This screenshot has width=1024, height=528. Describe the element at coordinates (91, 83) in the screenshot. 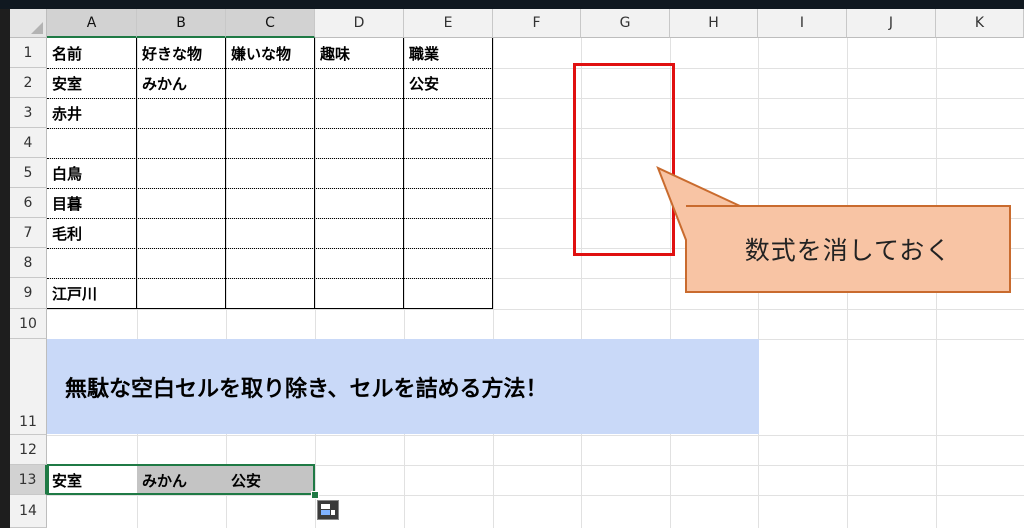

I see `cell-a2: 安室` at that location.